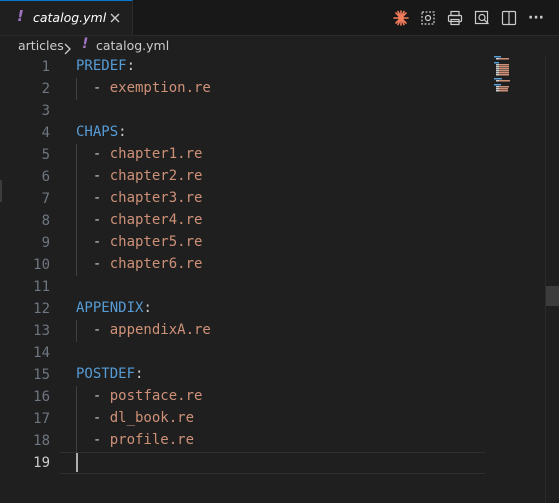  I want to click on line-number: 15, so click(41, 375).